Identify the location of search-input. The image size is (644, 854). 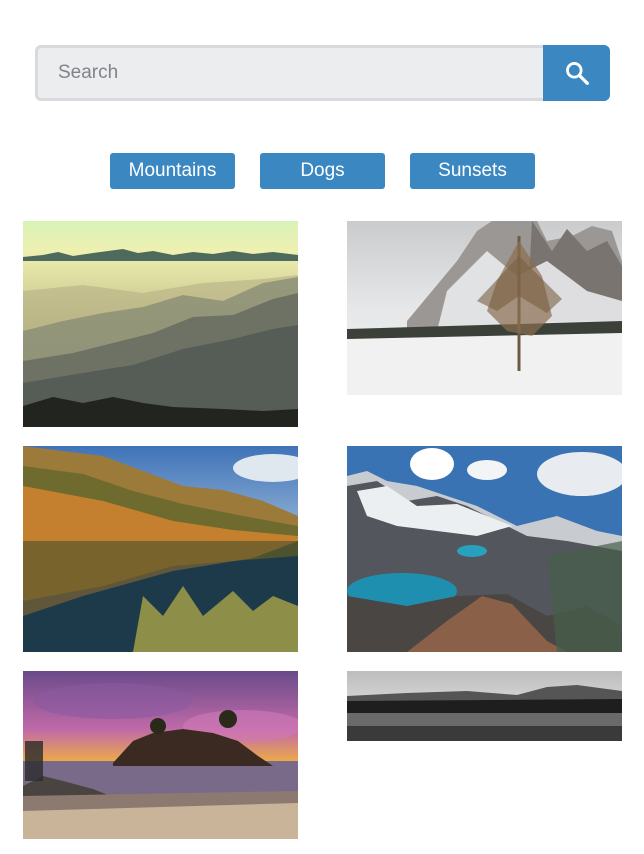
(289, 73).